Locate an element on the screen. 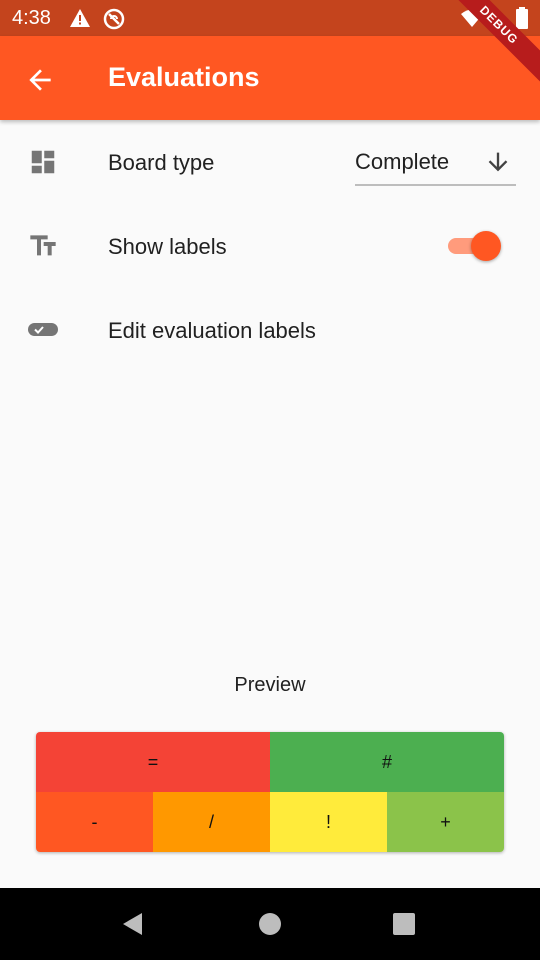 This screenshot has height=960, width=540. board-type-label: Board type is located at coordinates (161, 162).